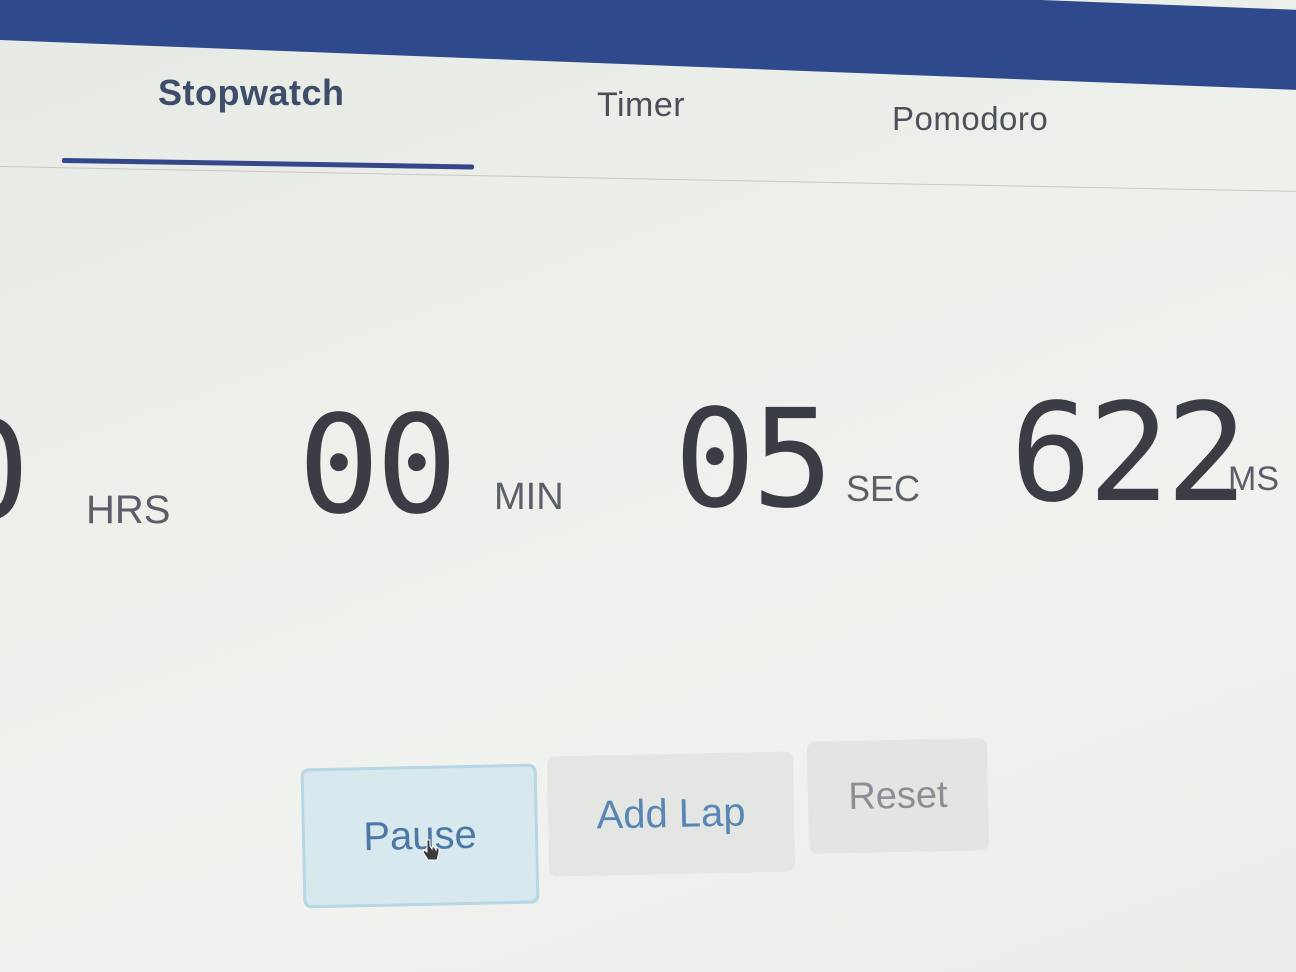  I want to click on reset-button: Reset, so click(898, 796).